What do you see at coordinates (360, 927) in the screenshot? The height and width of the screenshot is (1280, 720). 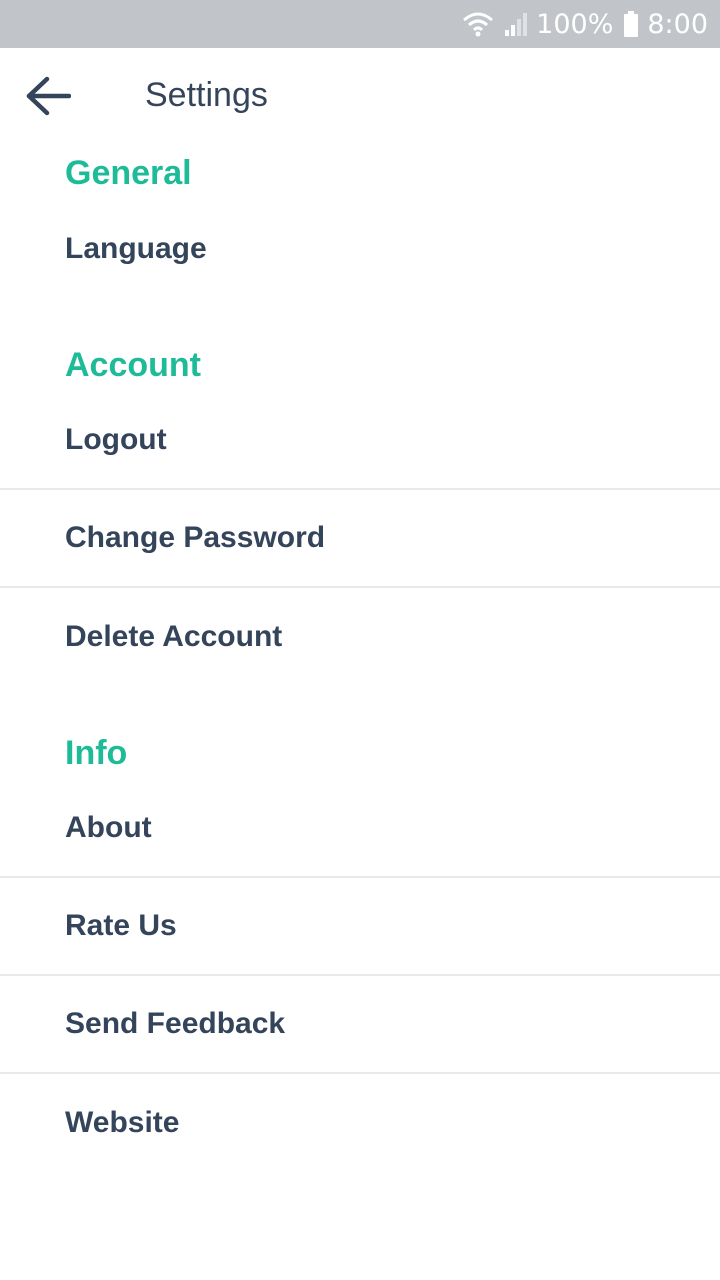 I see `settings-item-rate-us: Rate Us` at bounding box center [360, 927].